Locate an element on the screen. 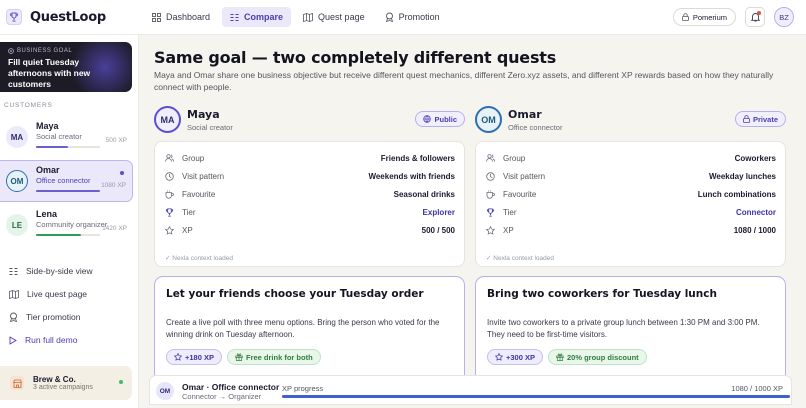 This screenshot has height=408, width=806. nav-promotion: Promotion is located at coordinates (412, 17).